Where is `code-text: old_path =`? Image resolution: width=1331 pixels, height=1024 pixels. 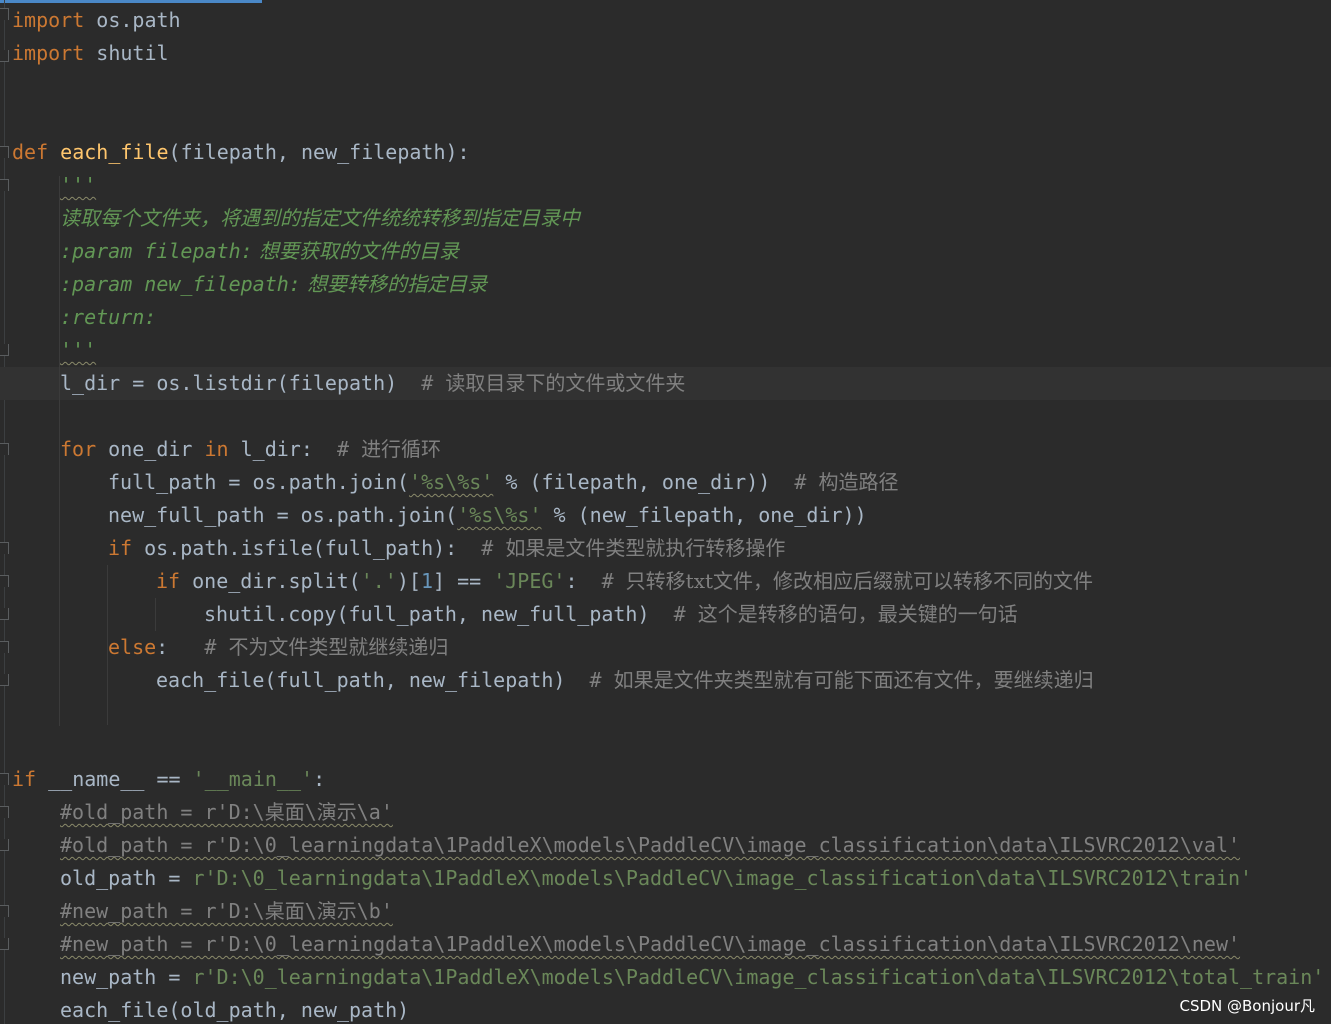 code-text: old_path = is located at coordinates (126, 878).